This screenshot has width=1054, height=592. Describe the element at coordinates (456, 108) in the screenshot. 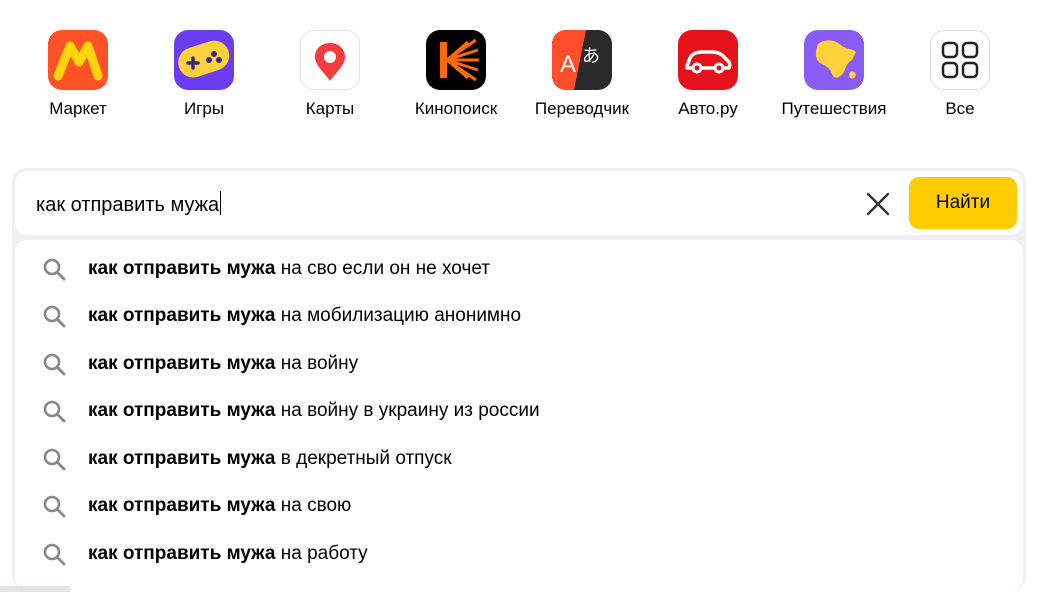

I see `service-label: Кинопоиск` at that location.